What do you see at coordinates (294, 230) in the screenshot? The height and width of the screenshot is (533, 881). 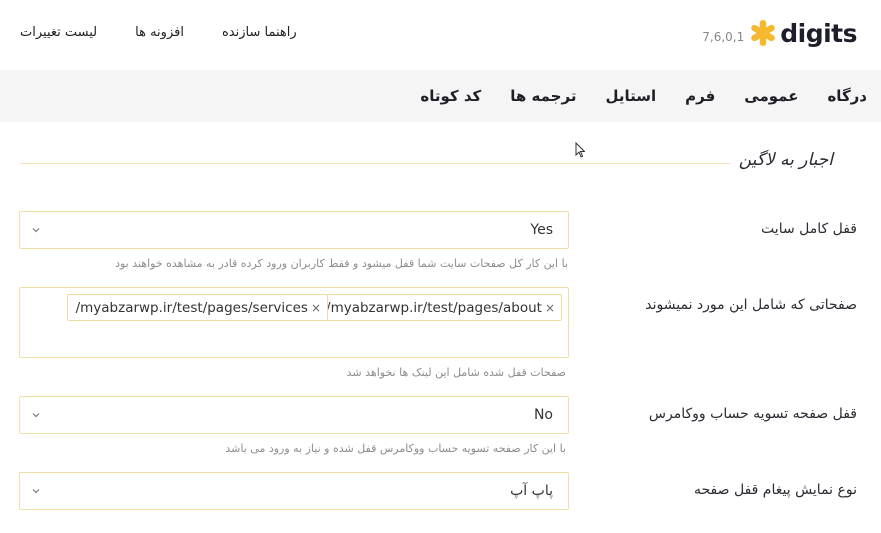 I see `site-lock-select: Yes` at bounding box center [294, 230].